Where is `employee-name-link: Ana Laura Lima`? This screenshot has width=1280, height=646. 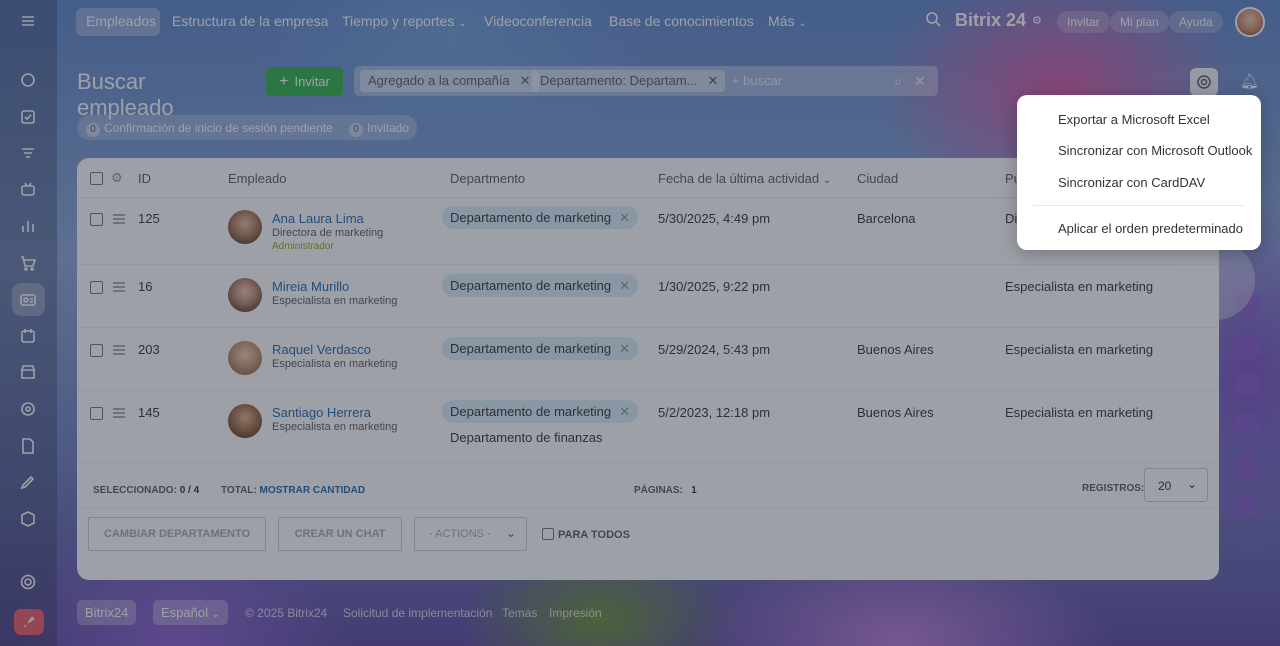 employee-name-link: Ana Laura Lima is located at coordinates (318, 218).